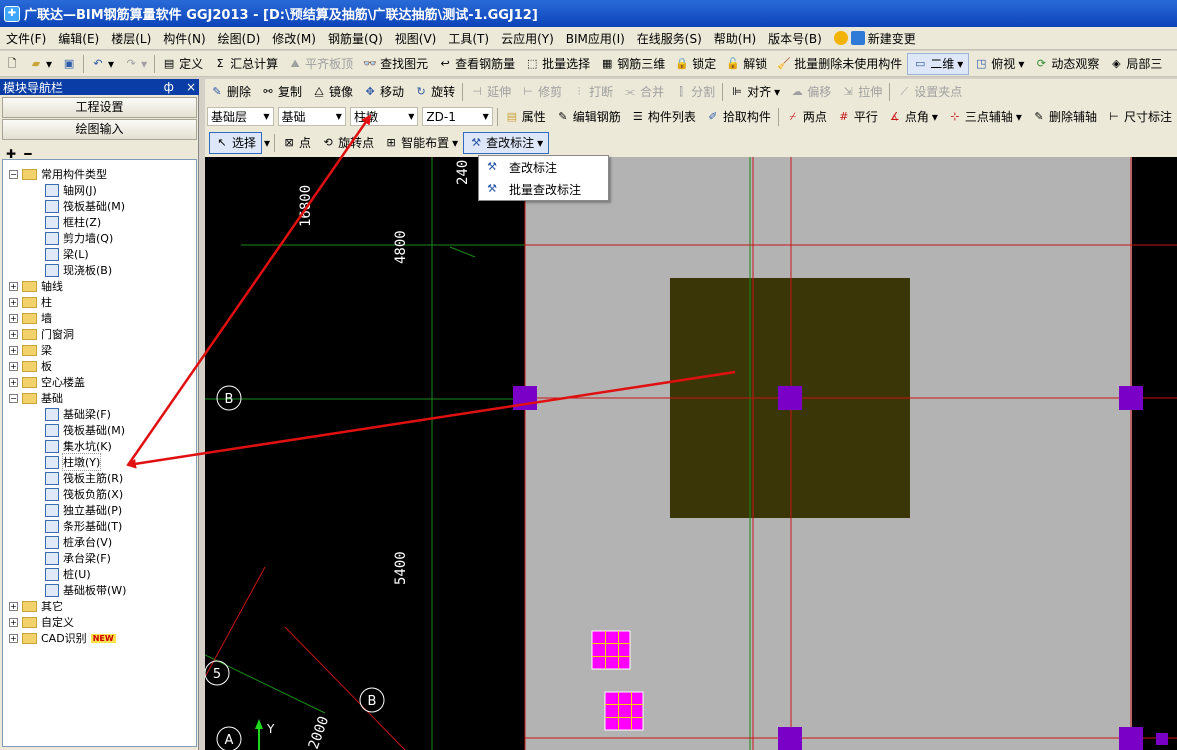 Image resolution: width=1177 pixels, height=750 pixels. I want to click on dropdown-item-batch-check-label: ⚒ 批量查改标注, so click(543, 189).